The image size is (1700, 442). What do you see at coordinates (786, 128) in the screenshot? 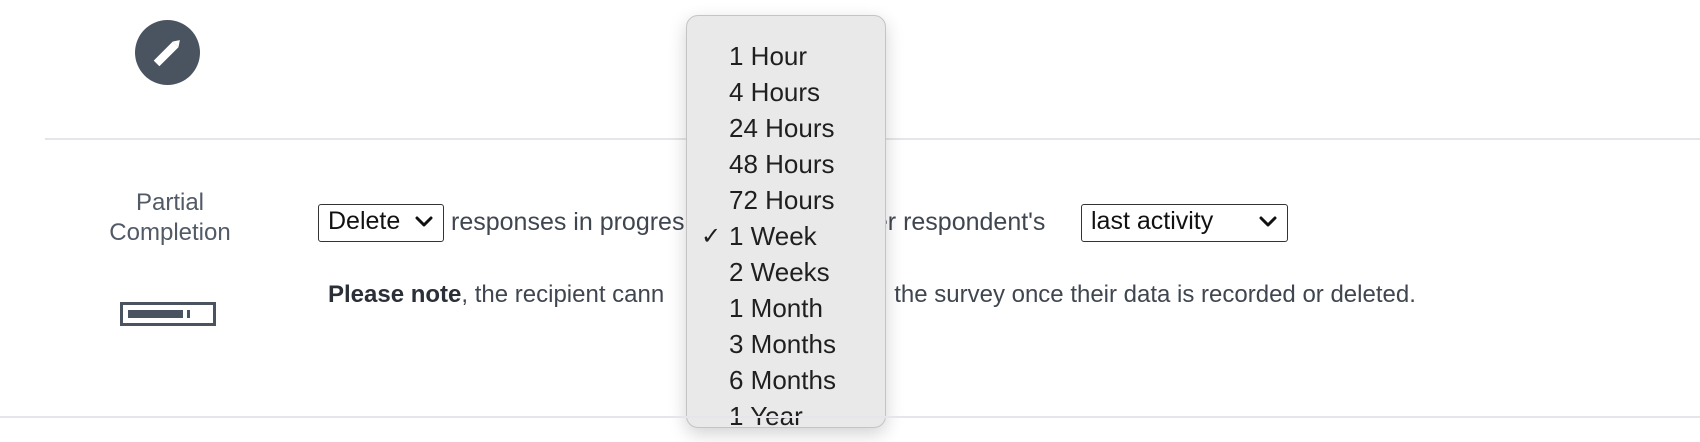
I see `dropdown-option-24-hours: 24 Hours` at bounding box center [786, 128].